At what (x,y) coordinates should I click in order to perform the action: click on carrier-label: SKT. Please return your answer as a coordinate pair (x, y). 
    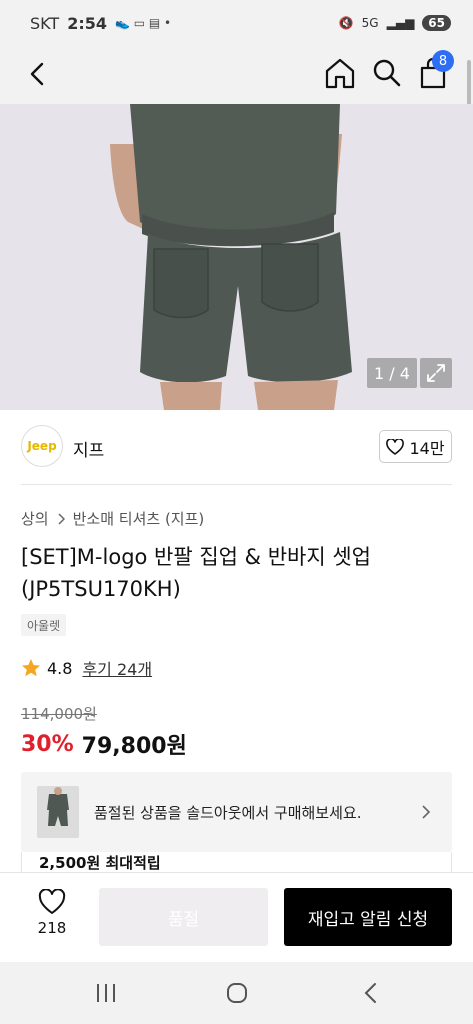
    Looking at the image, I should click on (45, 23).